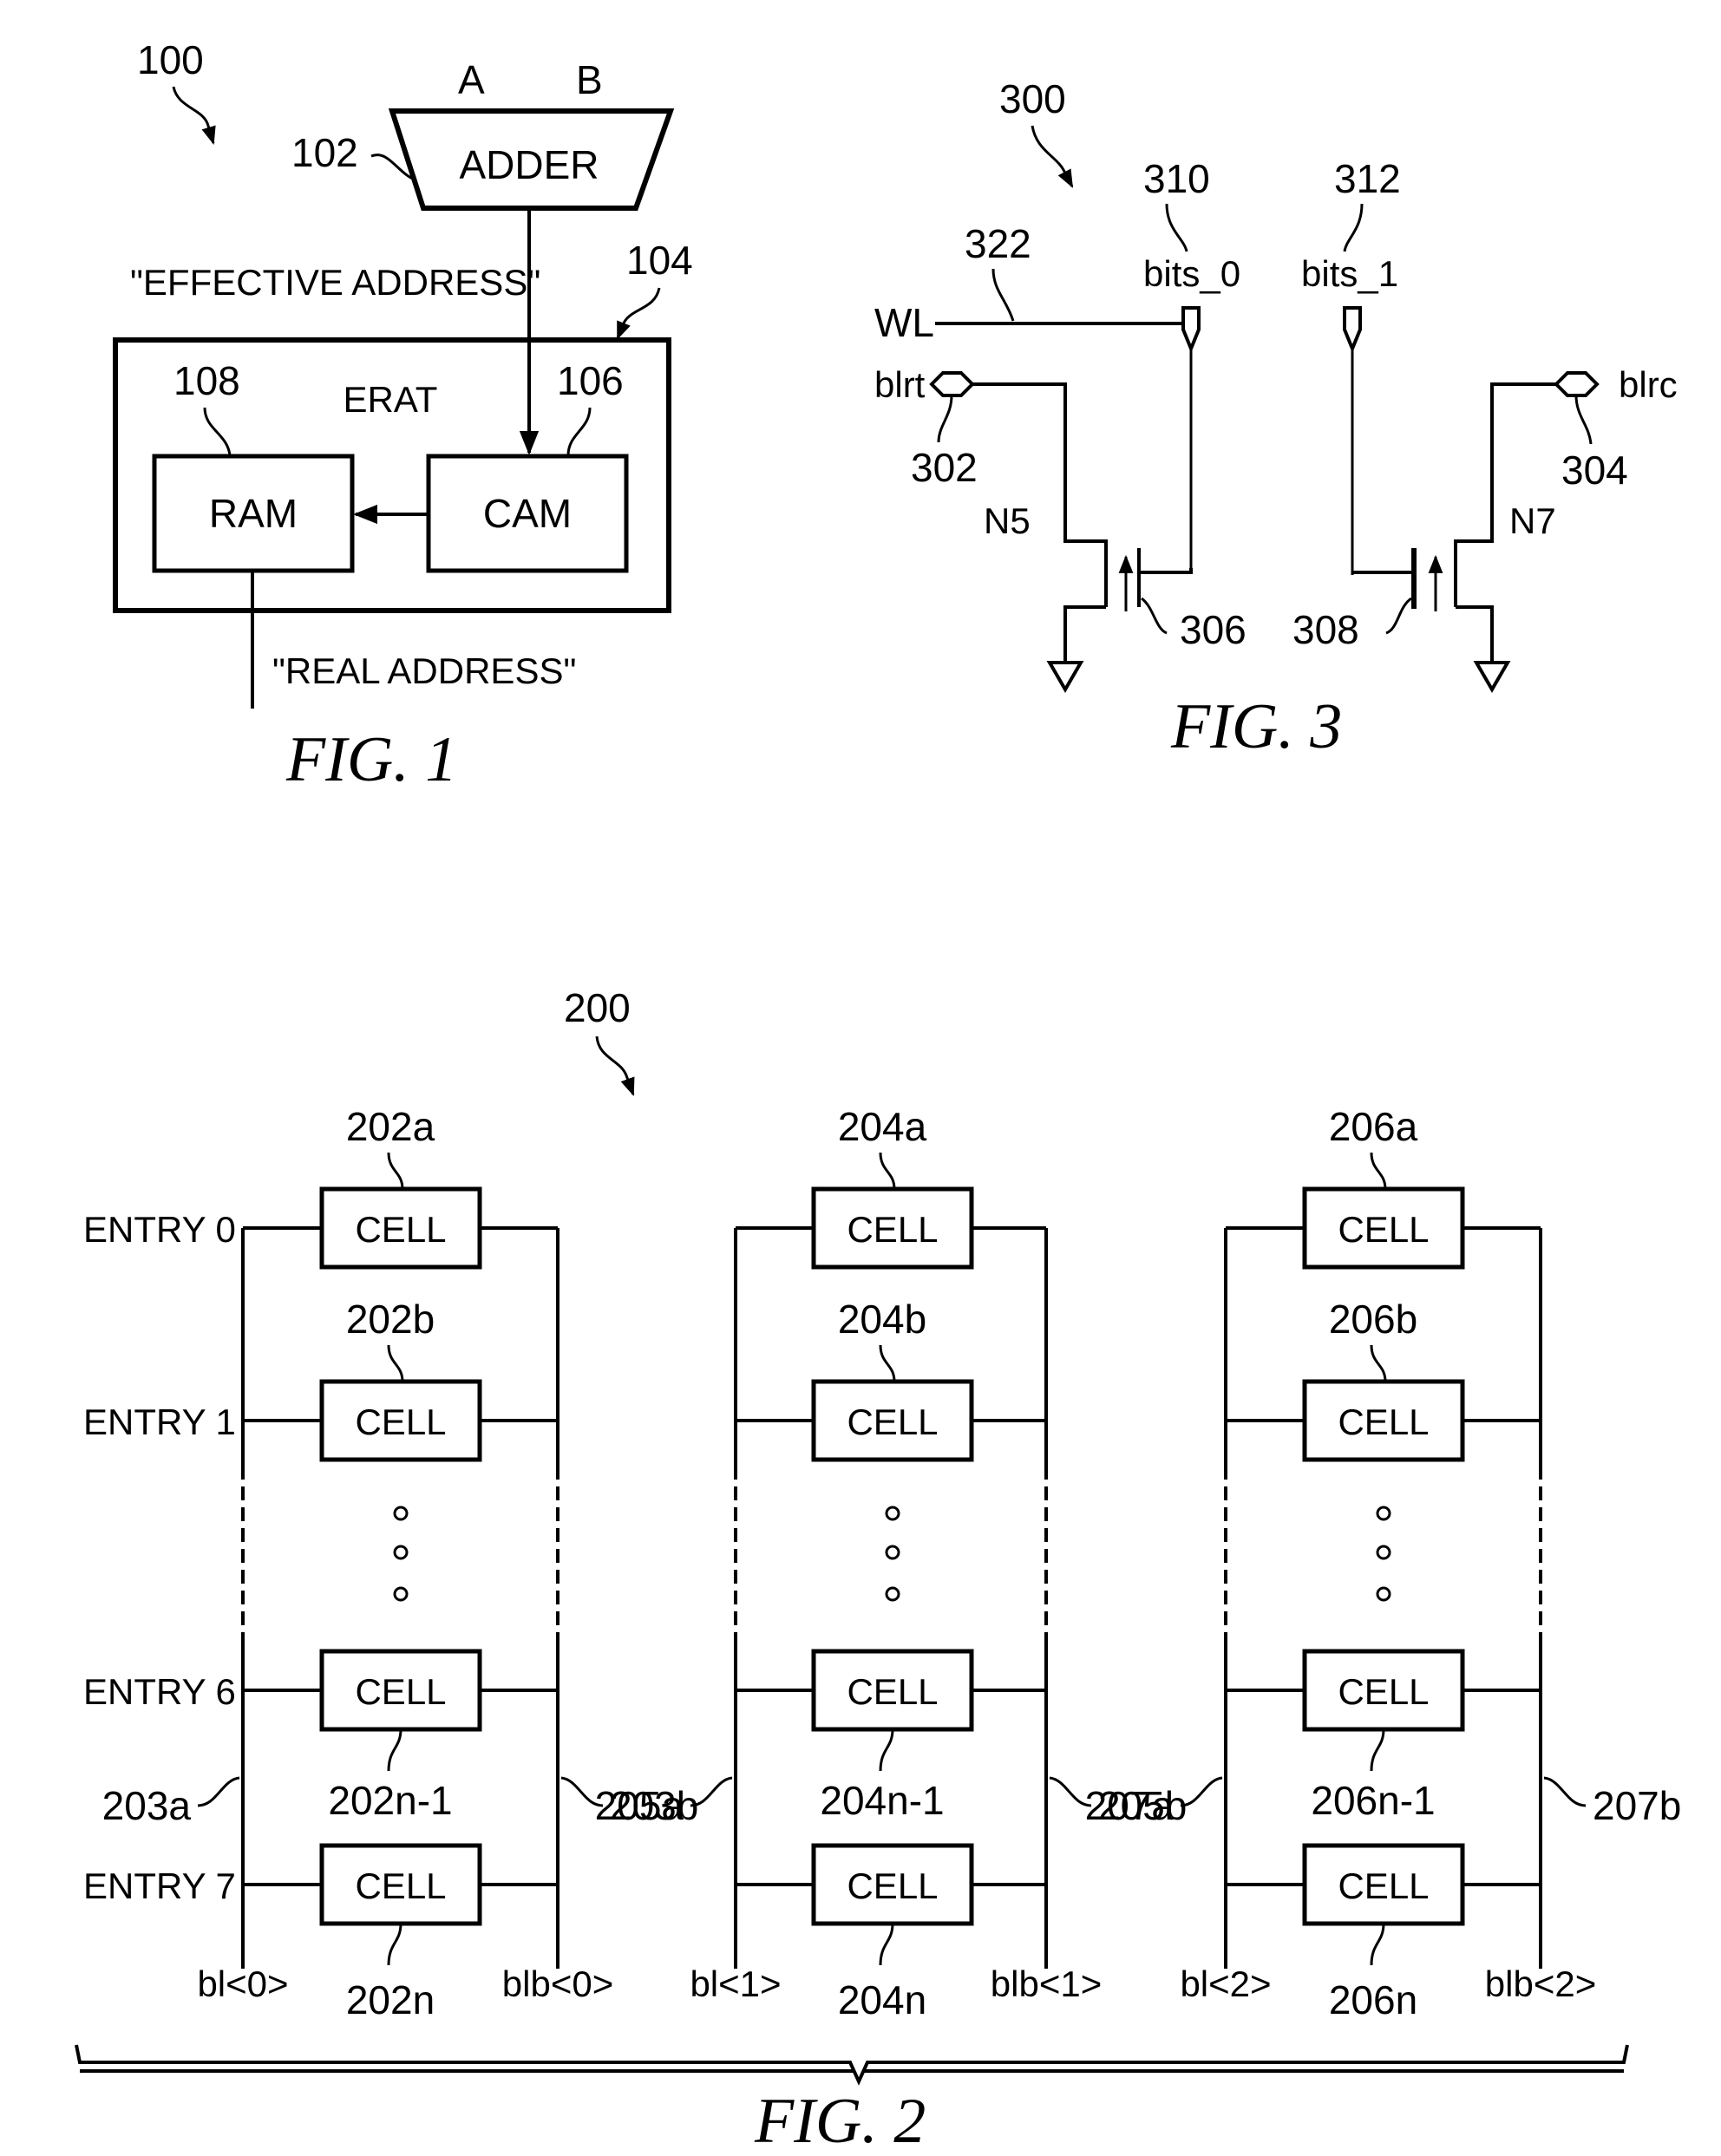  Describe the element at coordinates (1505, 494) in the screenshot. I see `n7-drain-wire` at that location.